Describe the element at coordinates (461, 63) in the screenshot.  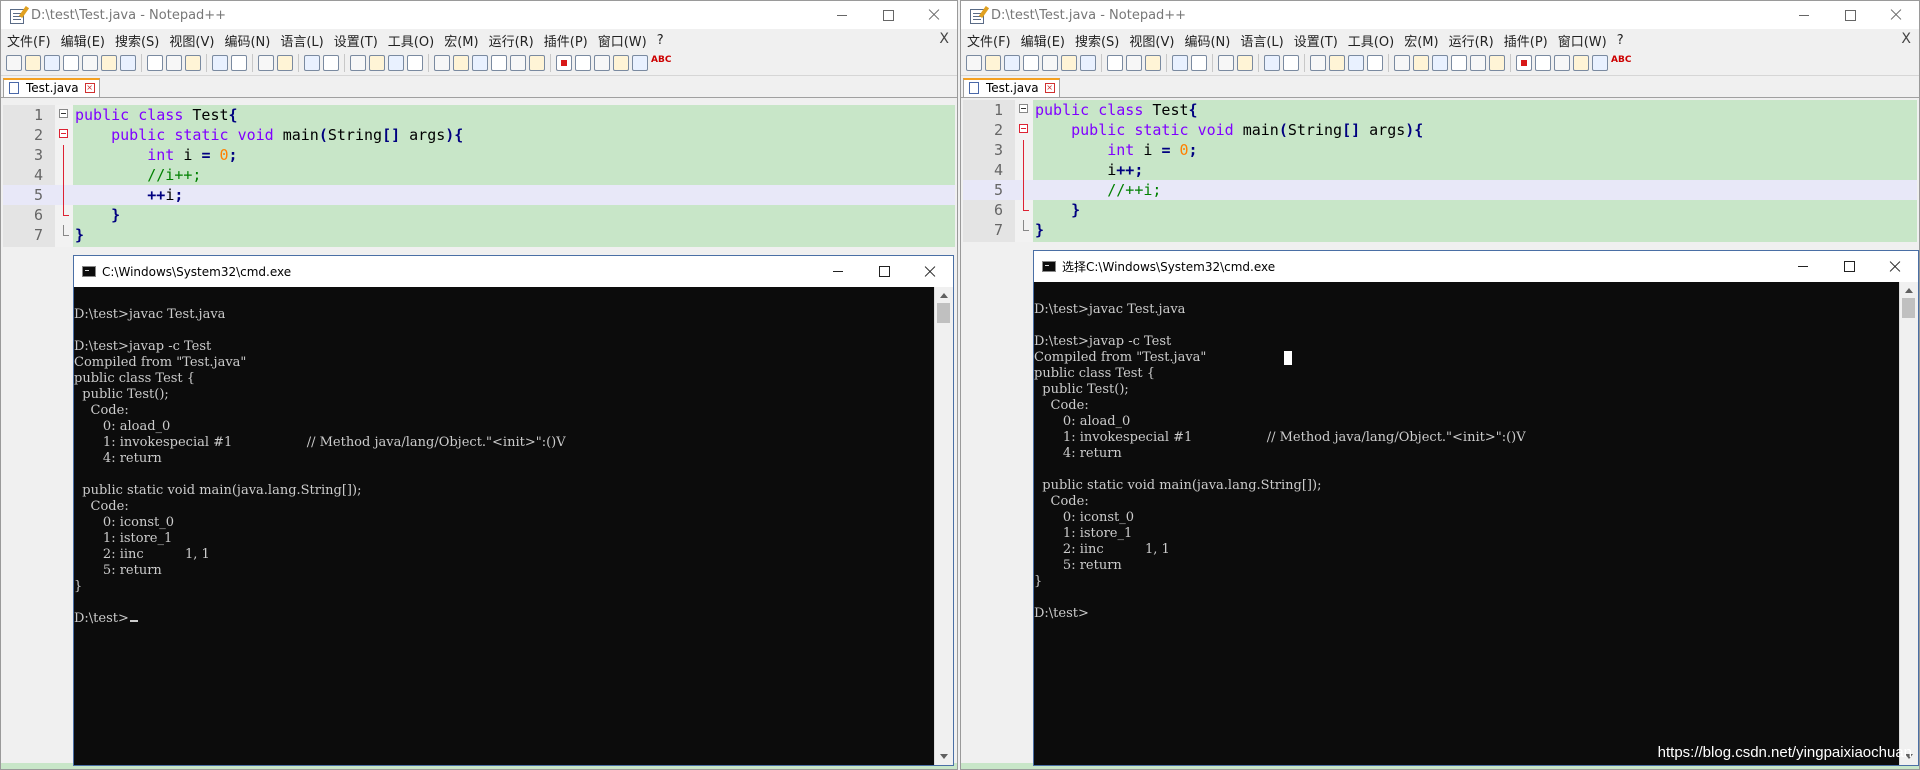
I see `lang-icon` at that location.